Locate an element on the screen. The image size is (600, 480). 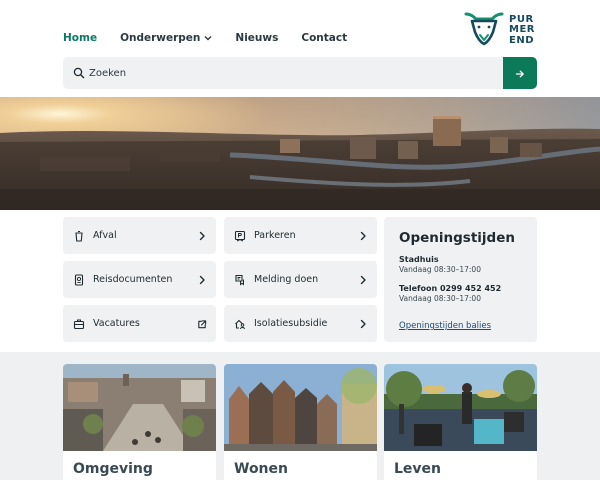
arrow-right-icon is located at coordinates (520, 73).